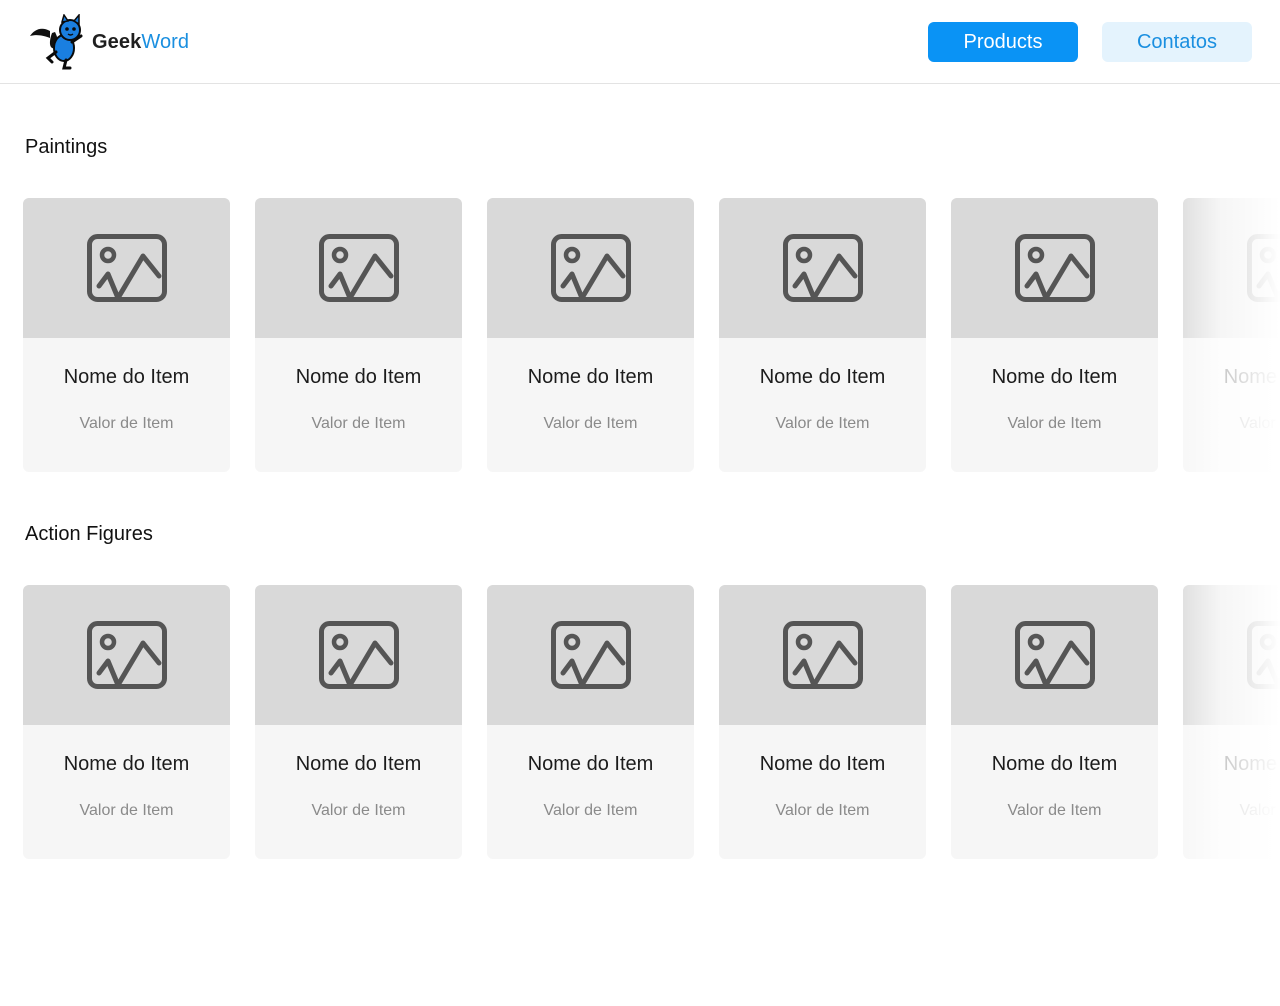  What do you see at coordinates (117, 41) in the screenshot?
I see `logo-text-bold: Geek` at bounding box center [117, 41].